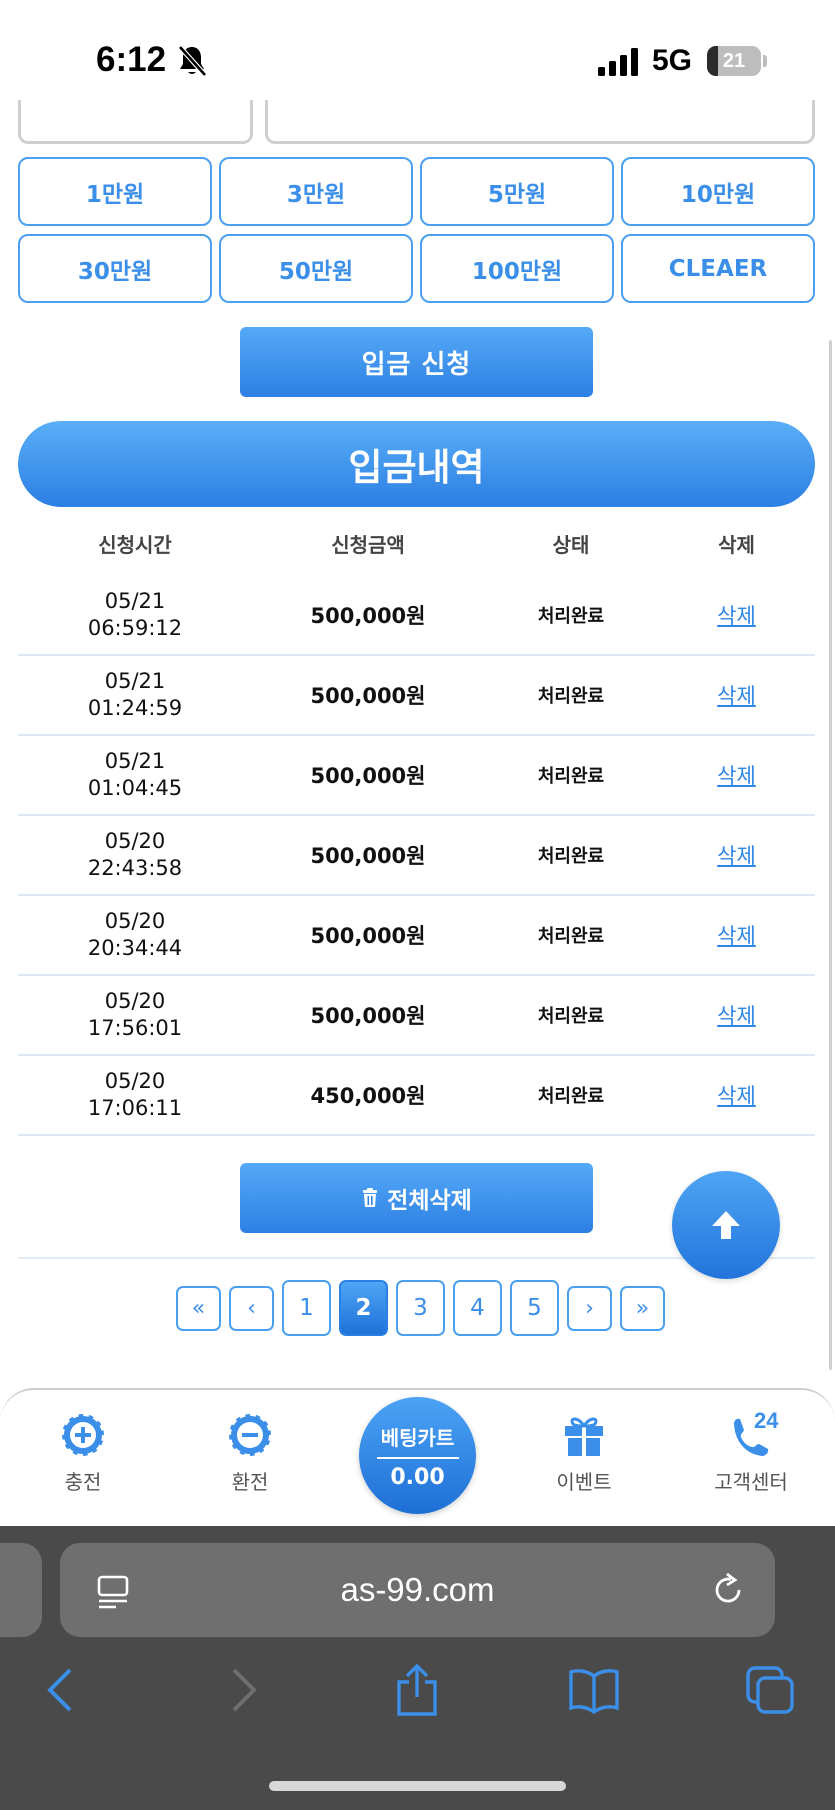 Image resolution: width=835 pixels, height=1810 pixels. What do you see at coordinates (734, 61) in the screenshot?
I see `battery-percent: 21` at bounding box center [734, 61].